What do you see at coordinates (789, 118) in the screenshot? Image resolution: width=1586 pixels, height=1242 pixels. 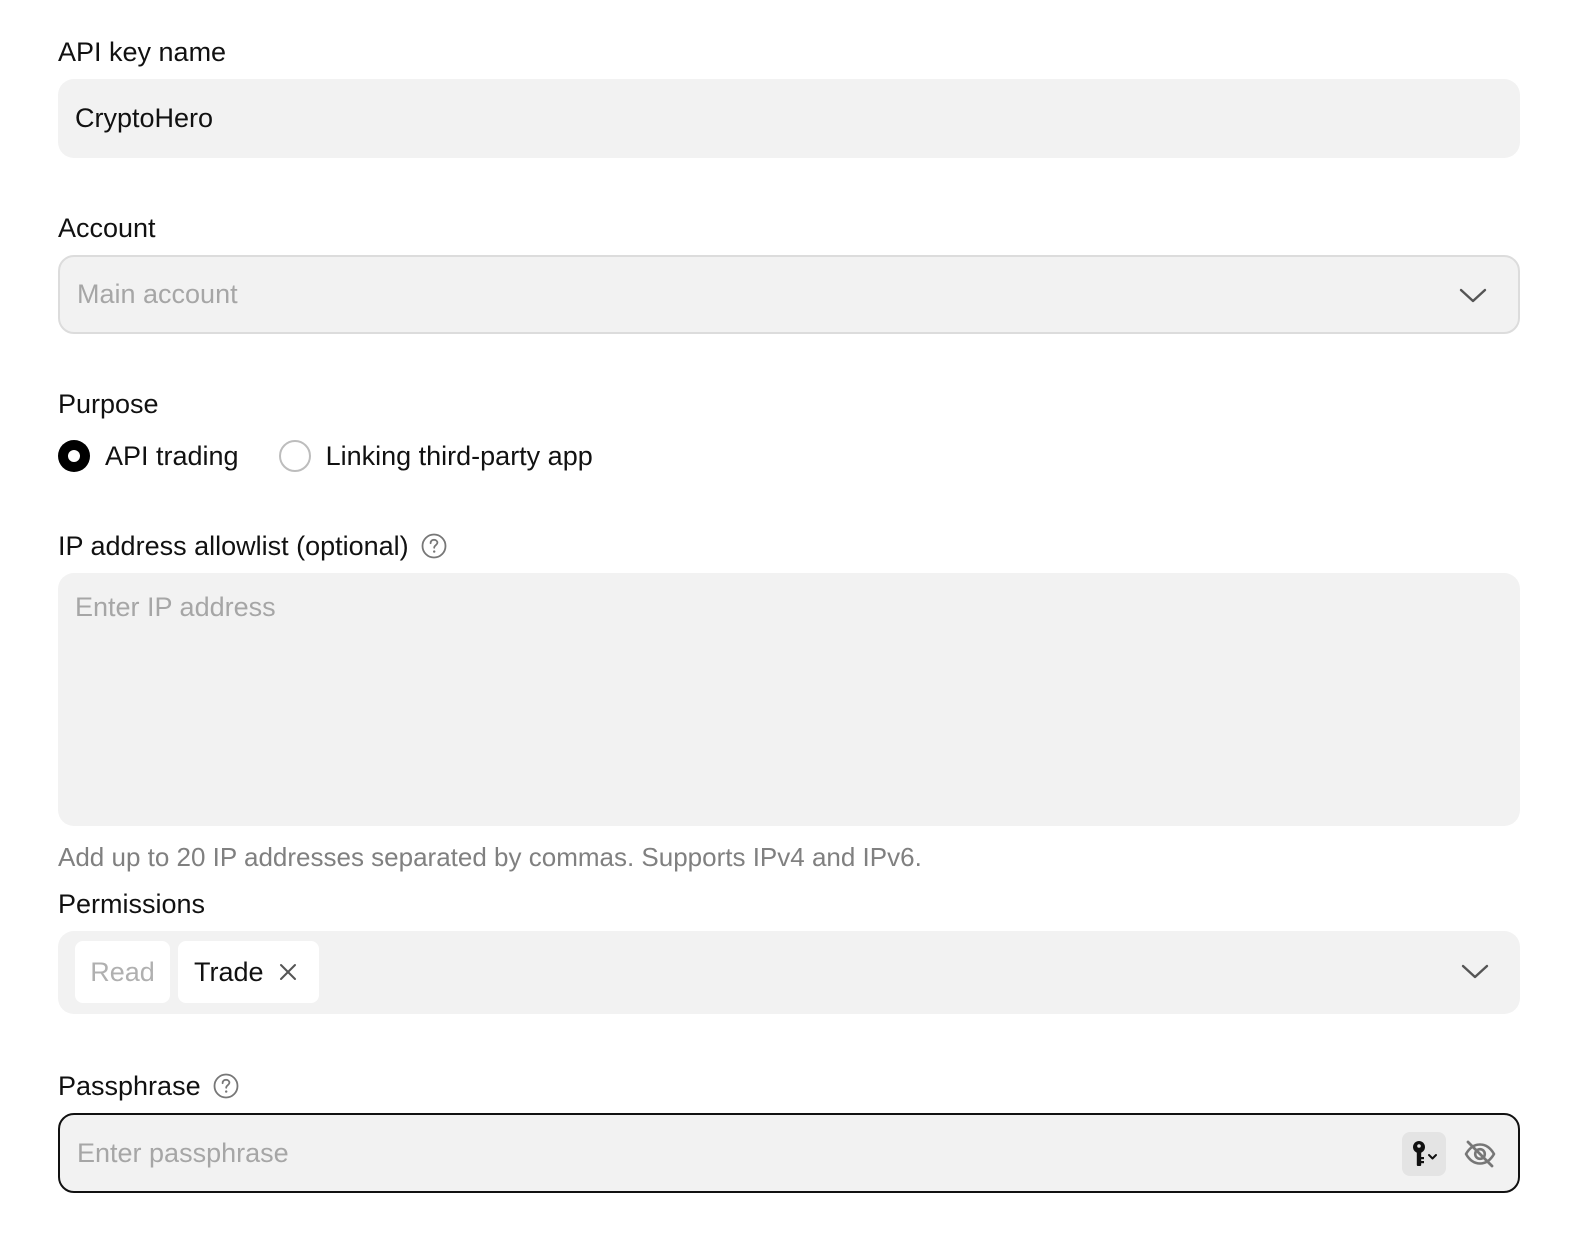 I see `api-key-name-input: CryptoHero` at bounding box center [789, 118].